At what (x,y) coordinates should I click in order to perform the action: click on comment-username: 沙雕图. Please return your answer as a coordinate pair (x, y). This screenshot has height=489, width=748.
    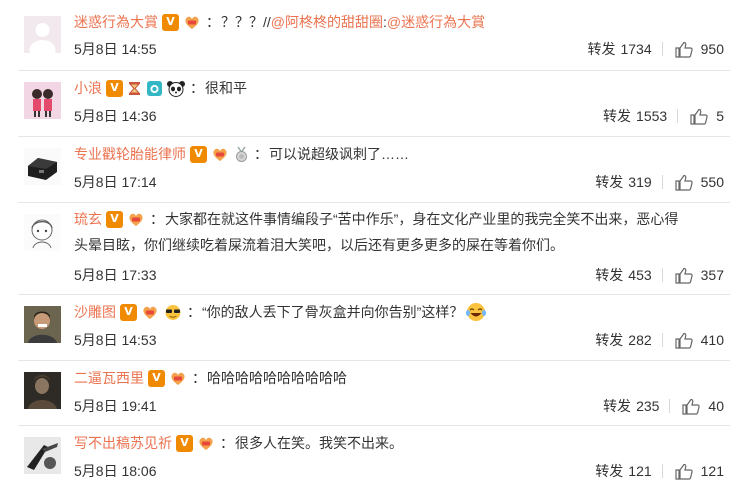
    Looking at the image, I should click on (95, 312).